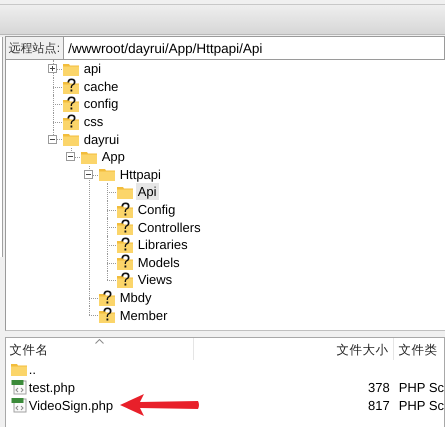  What do you see at coordinates (163, 245) in the screenshot?
I see `tree-item: Libraries` at bounding box center [163, 245].